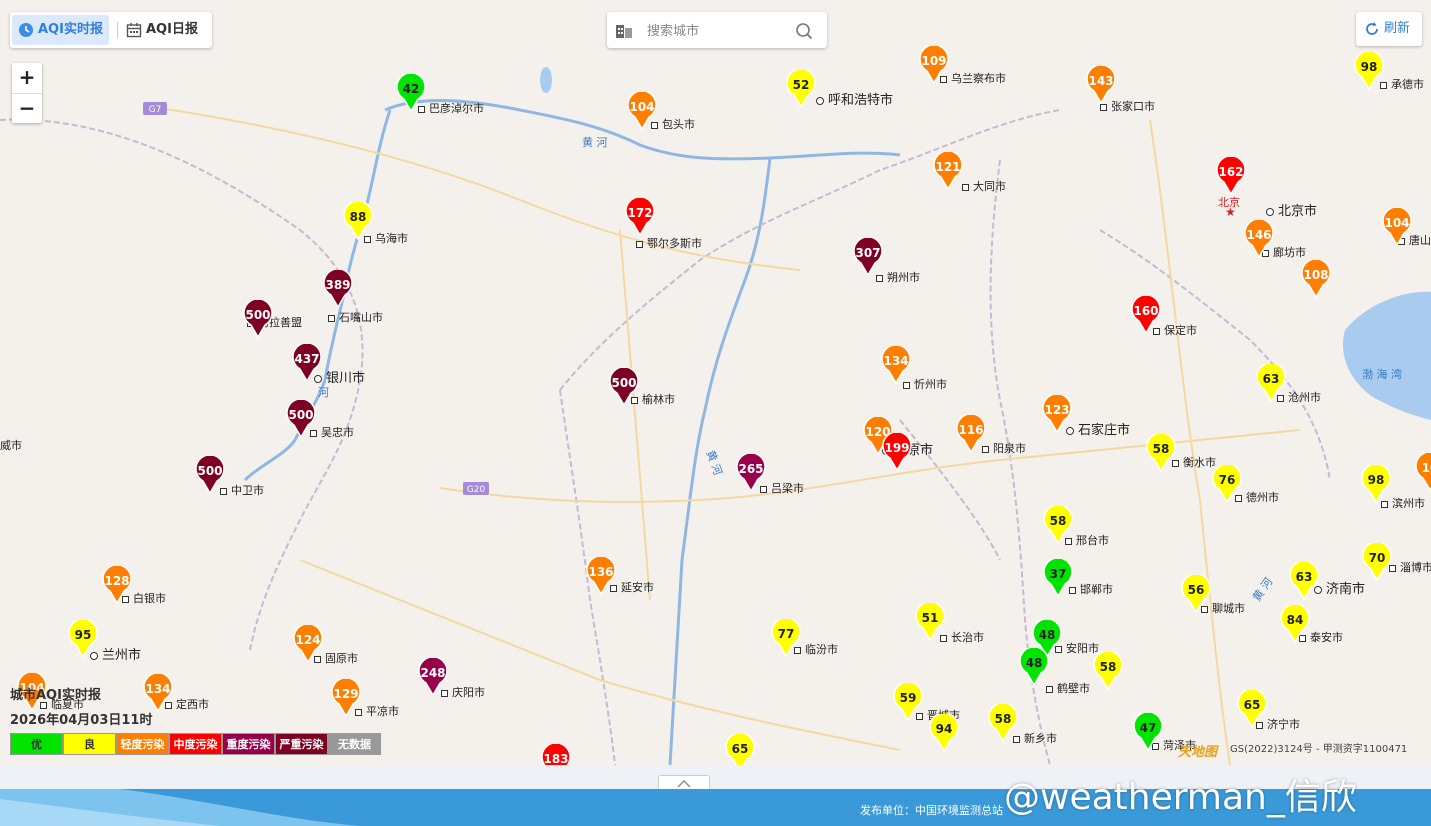 This screenshot has width=1431, height=826. I want to click on aqi-marker: 70, so click(1377, 562).